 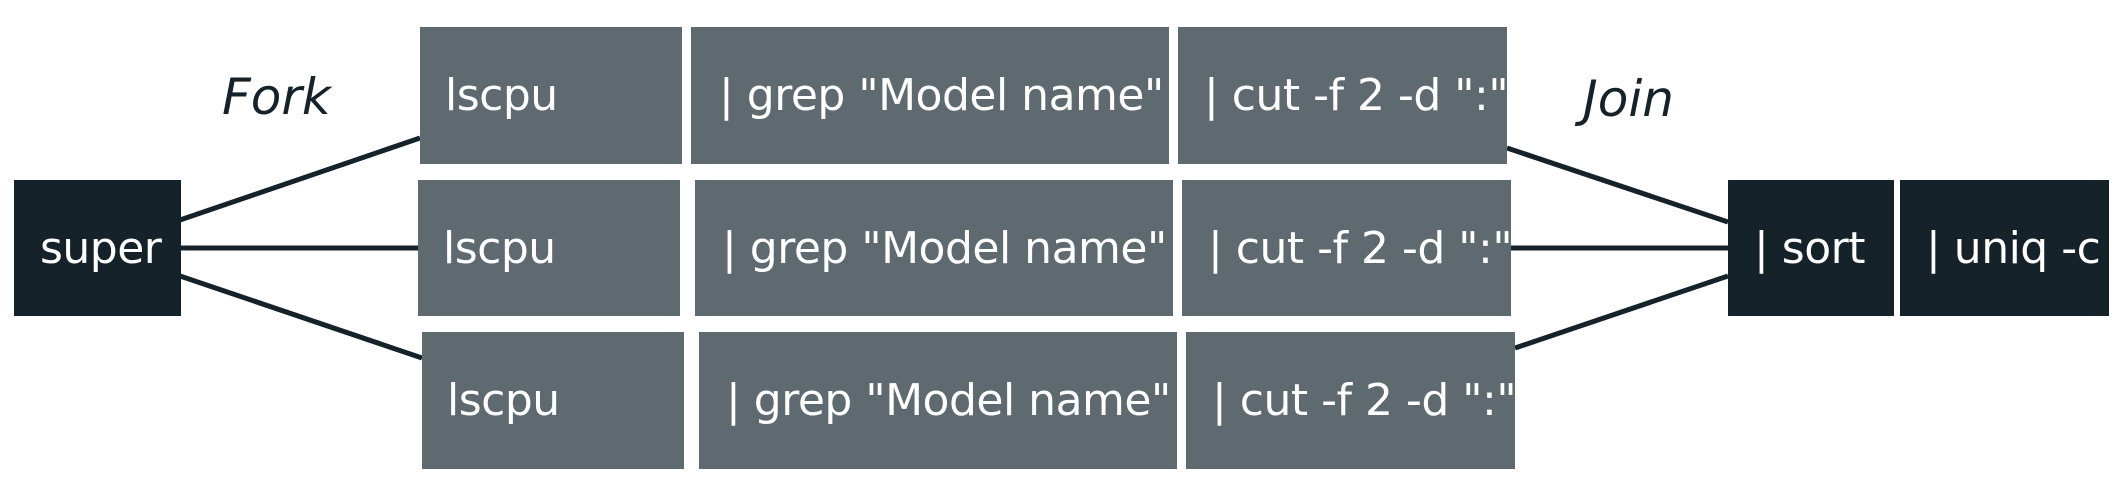 I want to click on join-label: Join, so click(x=1628, y=99).